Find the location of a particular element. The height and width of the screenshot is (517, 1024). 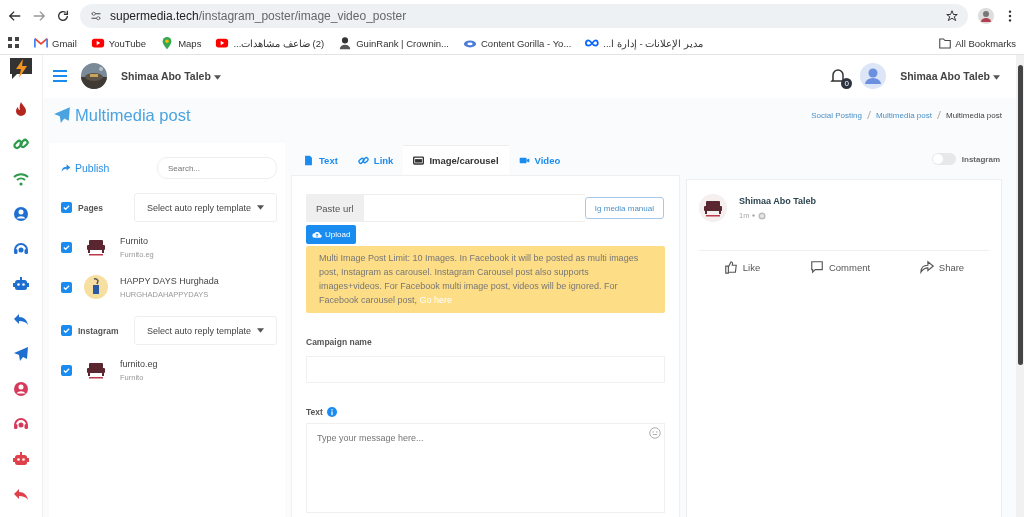

bookmark-link: Gmail is located at coordinates (55, 43).